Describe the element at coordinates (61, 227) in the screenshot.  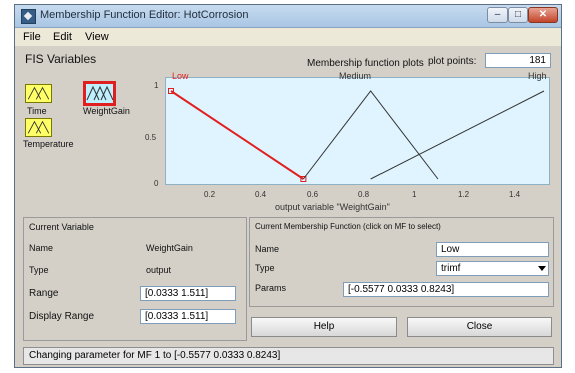
I see `current-variable-header: Current Variable` at that location.